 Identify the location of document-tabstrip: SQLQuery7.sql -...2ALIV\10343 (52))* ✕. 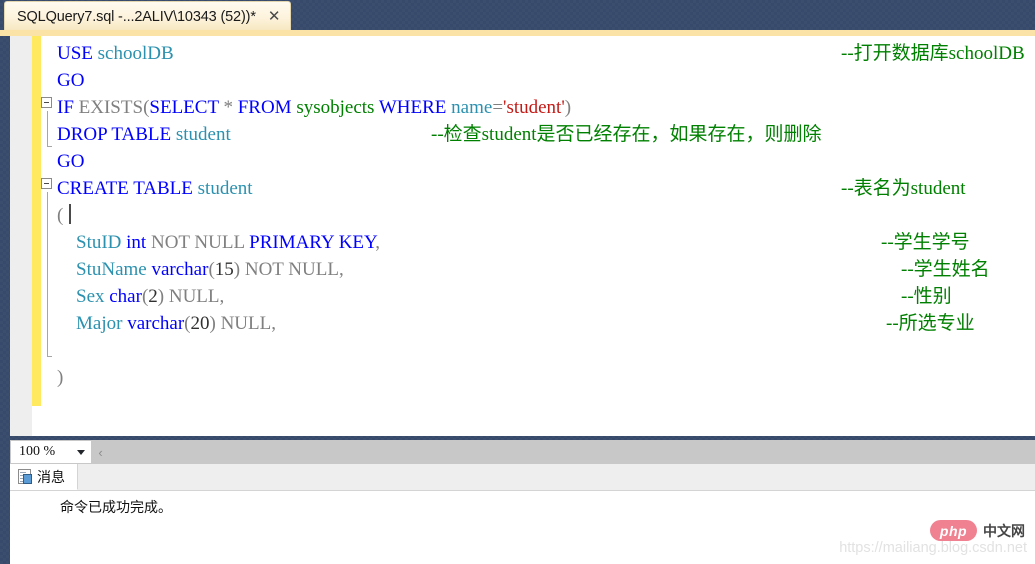
(517, 18).